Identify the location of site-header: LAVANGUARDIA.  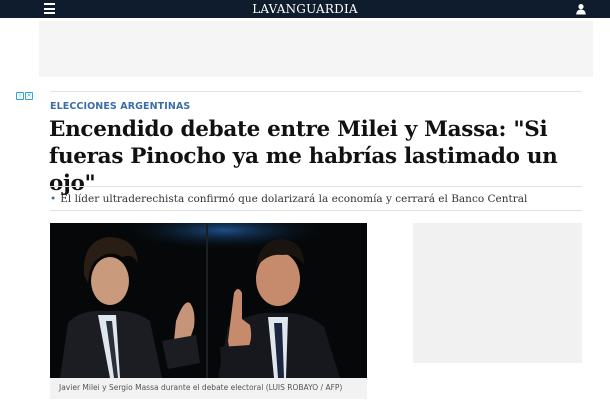
(305, 9).